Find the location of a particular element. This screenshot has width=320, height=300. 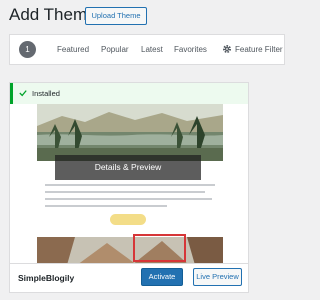

placeholder-text-block is located at coordinates (130, 198).